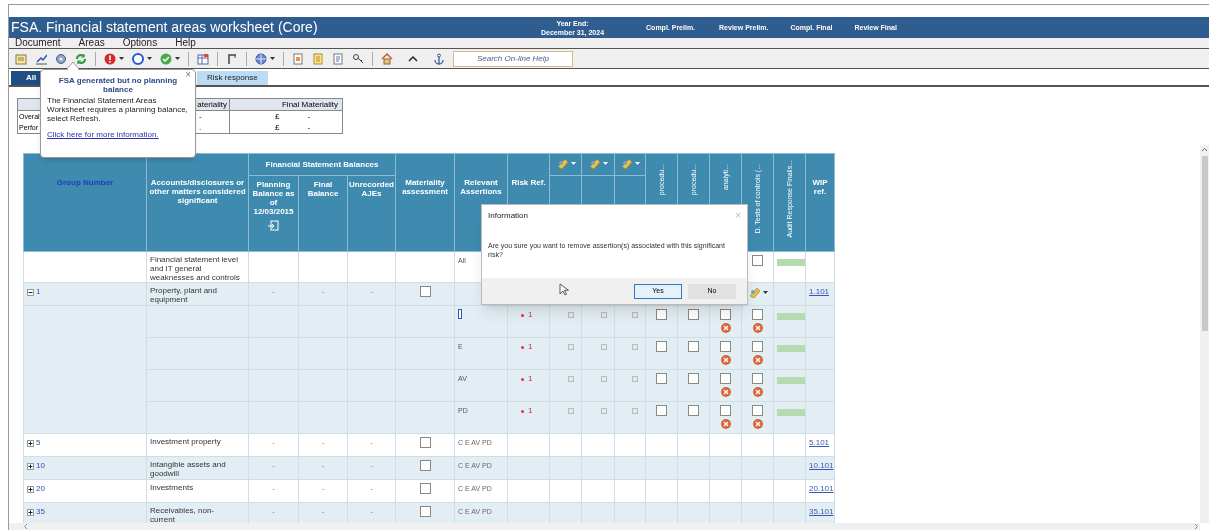 The height and width of the screenshot is (530, 1209). Describe the element at coordinates (508, 216) in the screenshot. I see `dialog-title: Information` at that location.